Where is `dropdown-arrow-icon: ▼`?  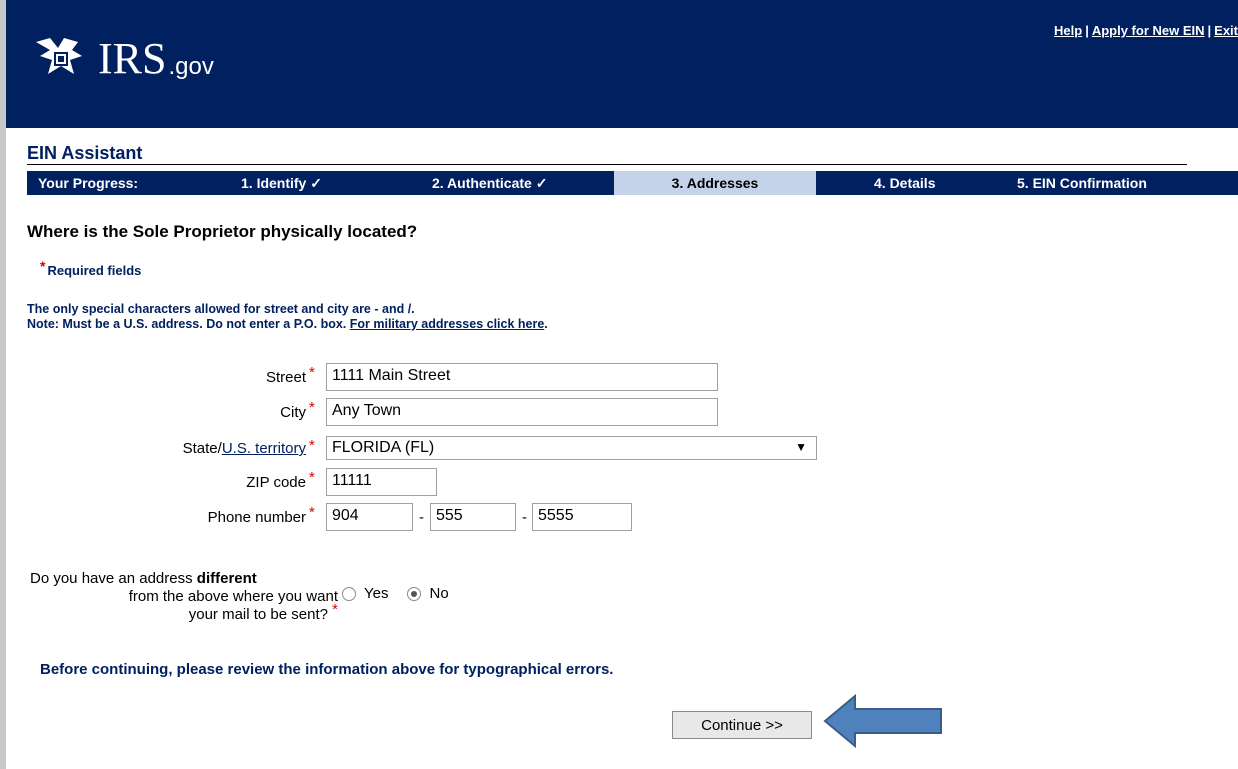 dropdown-arrow-icon: ▼ is located at coordinates (801, 447).